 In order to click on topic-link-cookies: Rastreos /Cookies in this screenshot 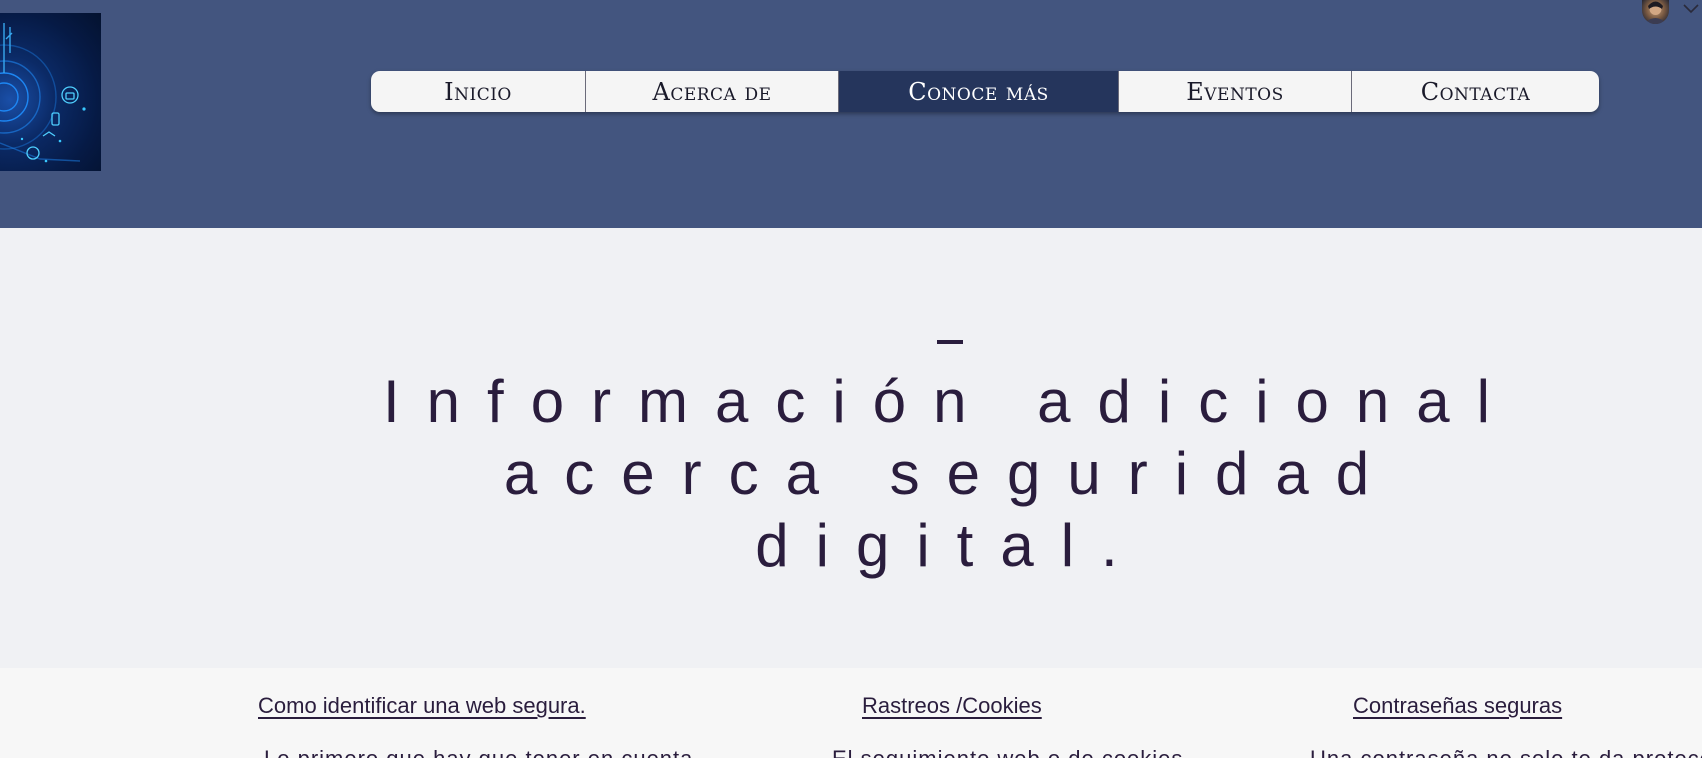, I will do `click(952, 706)`.